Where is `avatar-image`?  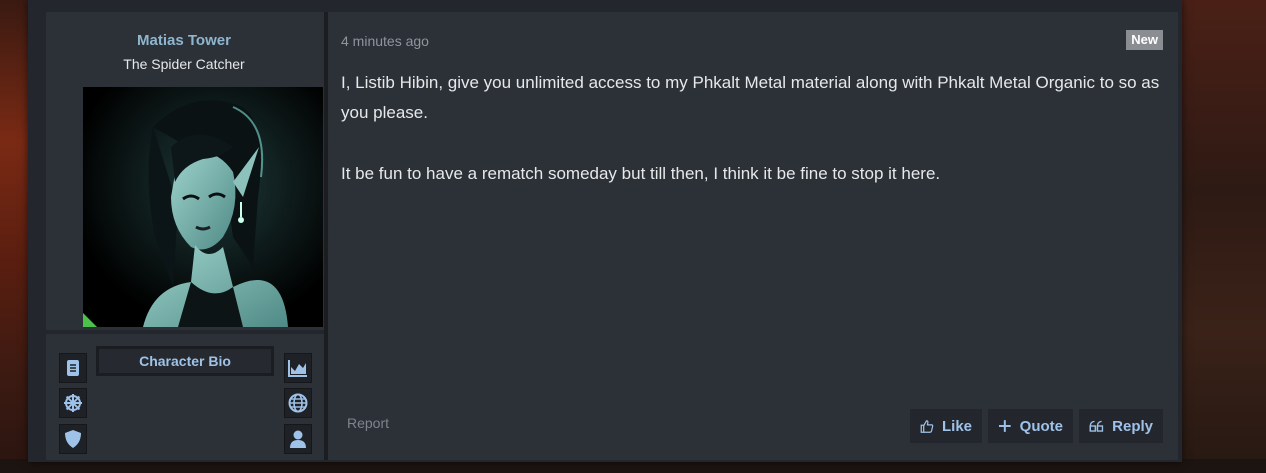 avatar-image is located at coordinates (203, 207).